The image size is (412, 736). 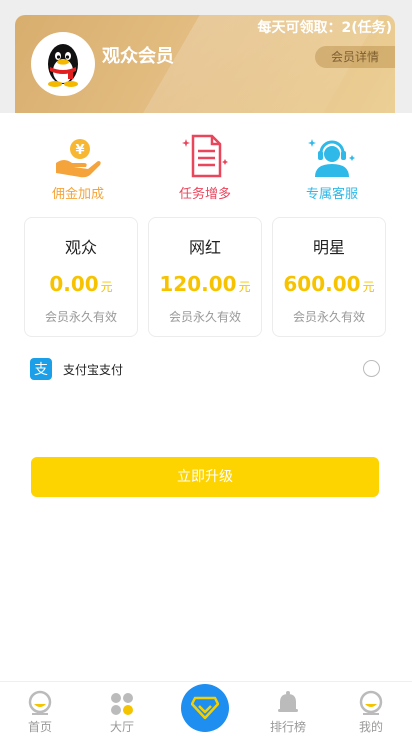 What do you see at coordinates (371, 368) in the screenshot?
I see `payment-radio` at bounding box center [371, 368].